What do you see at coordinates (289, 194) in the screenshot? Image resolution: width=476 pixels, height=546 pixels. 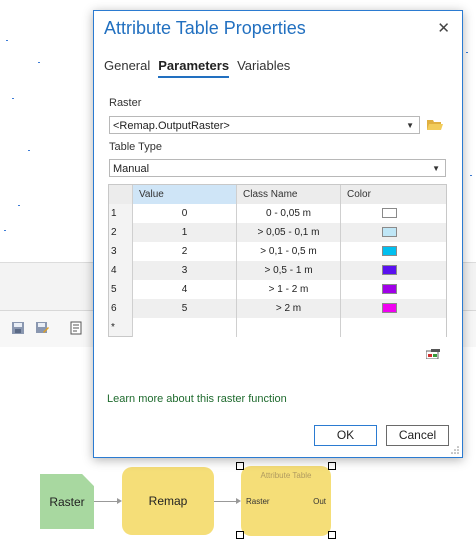 I see `column-header-class-name: Class Name` at bounding box center [289, 194].